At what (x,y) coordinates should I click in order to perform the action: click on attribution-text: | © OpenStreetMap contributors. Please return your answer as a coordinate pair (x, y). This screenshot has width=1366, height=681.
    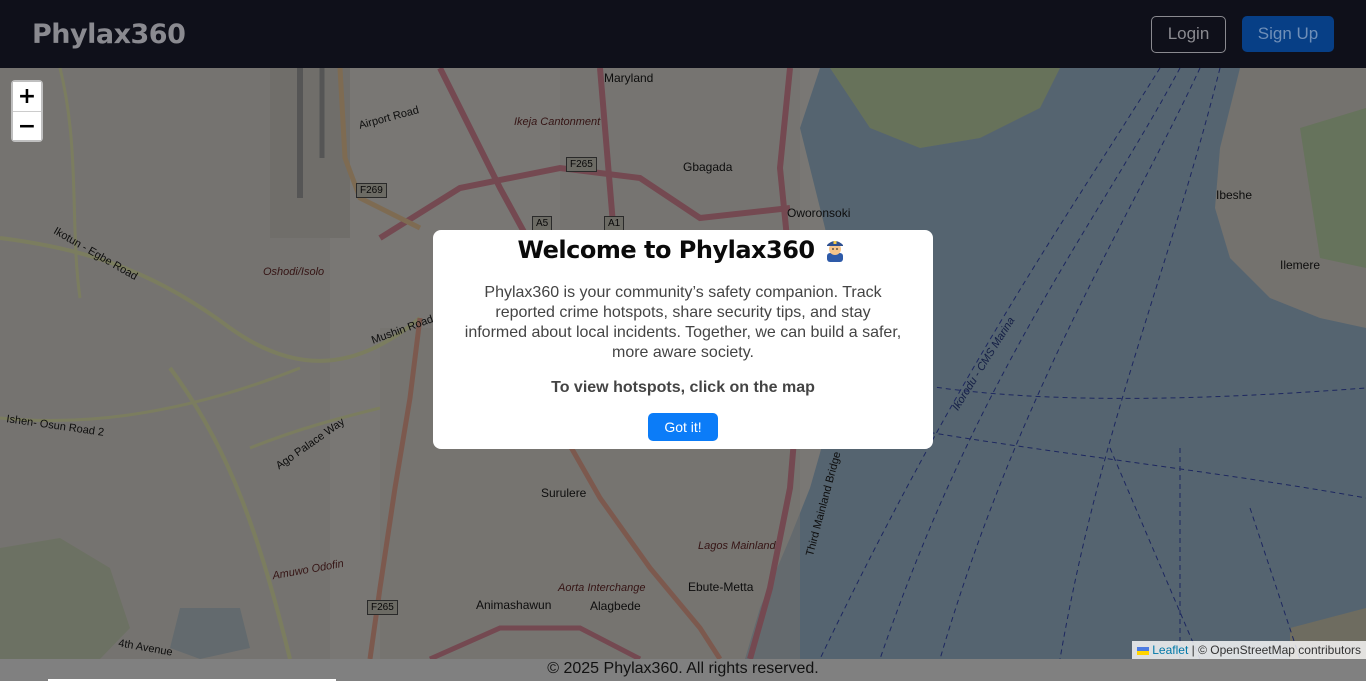
    Looking at the image, I should click on (1276, 650).